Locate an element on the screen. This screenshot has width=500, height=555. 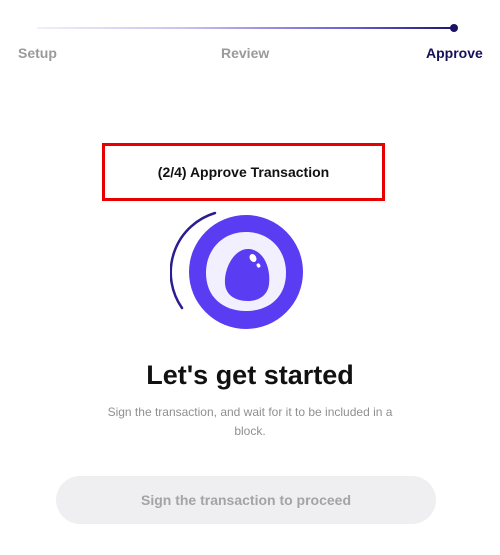
wallet-drop-logo-icon is located at coordinates (236, 270).